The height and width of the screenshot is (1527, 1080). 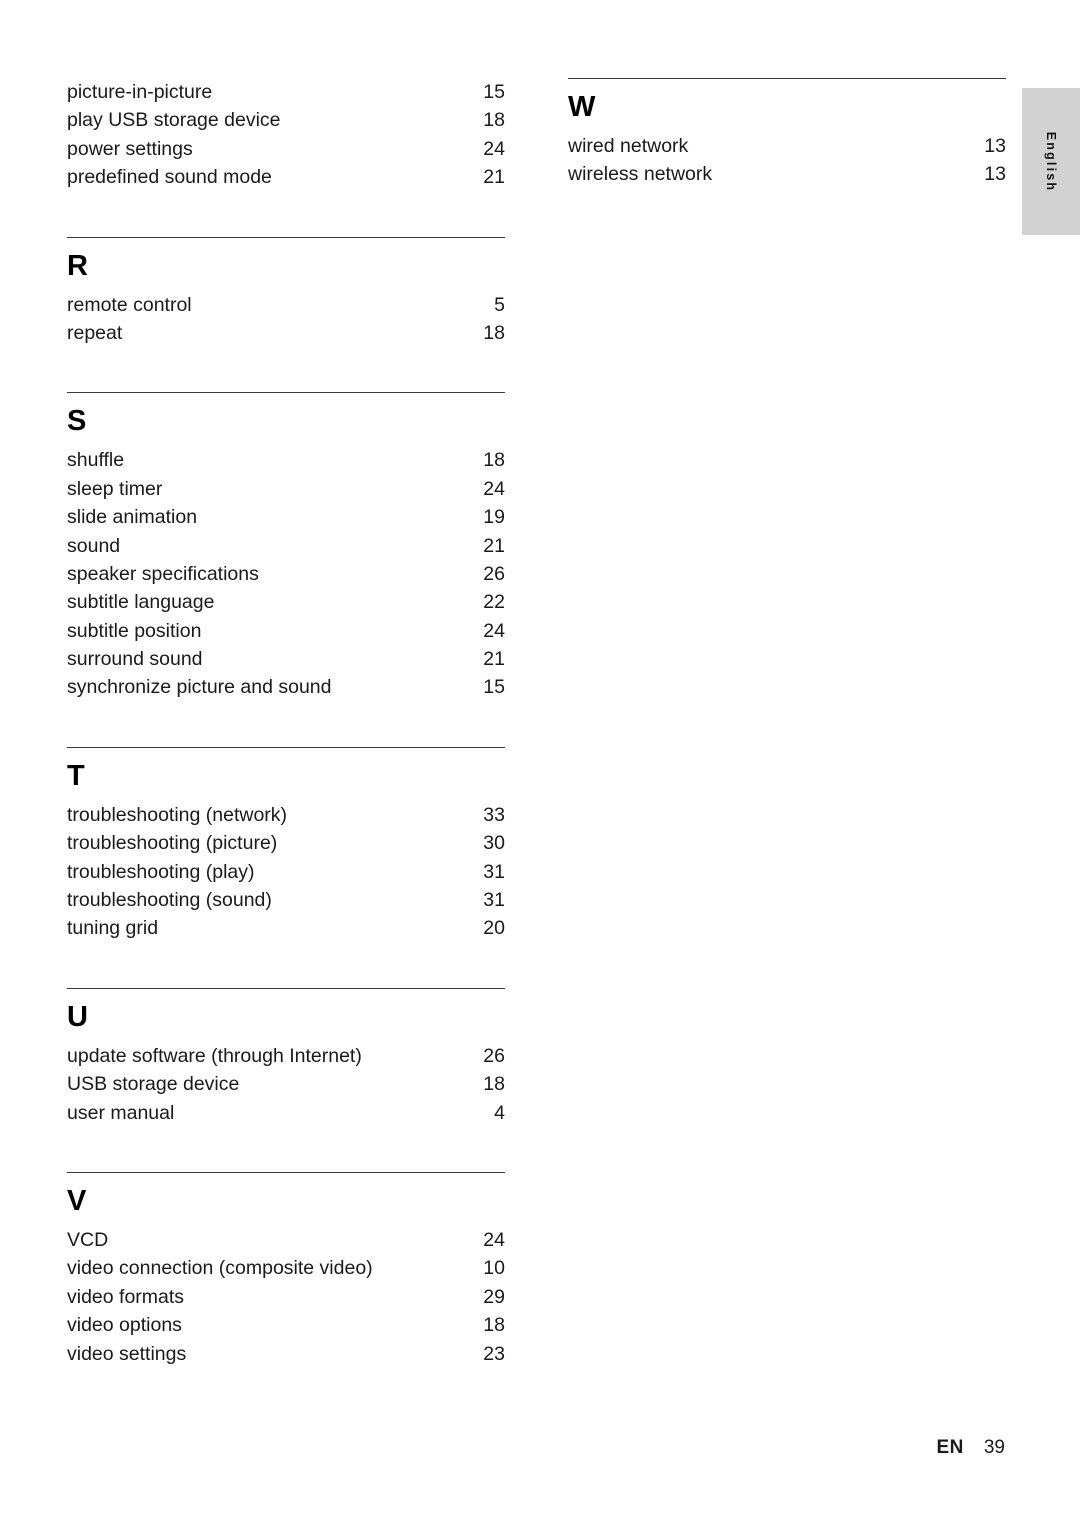 I want to click on index-entry-label: video connection (composite video), so click(x=220, y=1268).